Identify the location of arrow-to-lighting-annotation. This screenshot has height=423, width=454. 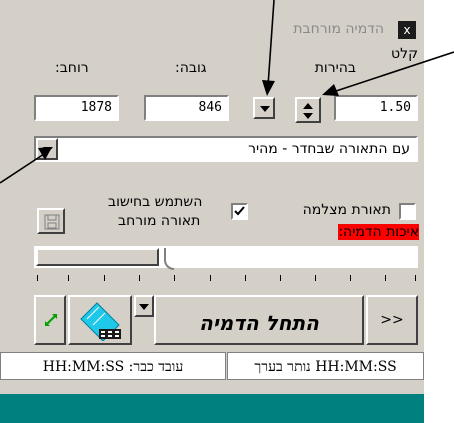
(26, 165).